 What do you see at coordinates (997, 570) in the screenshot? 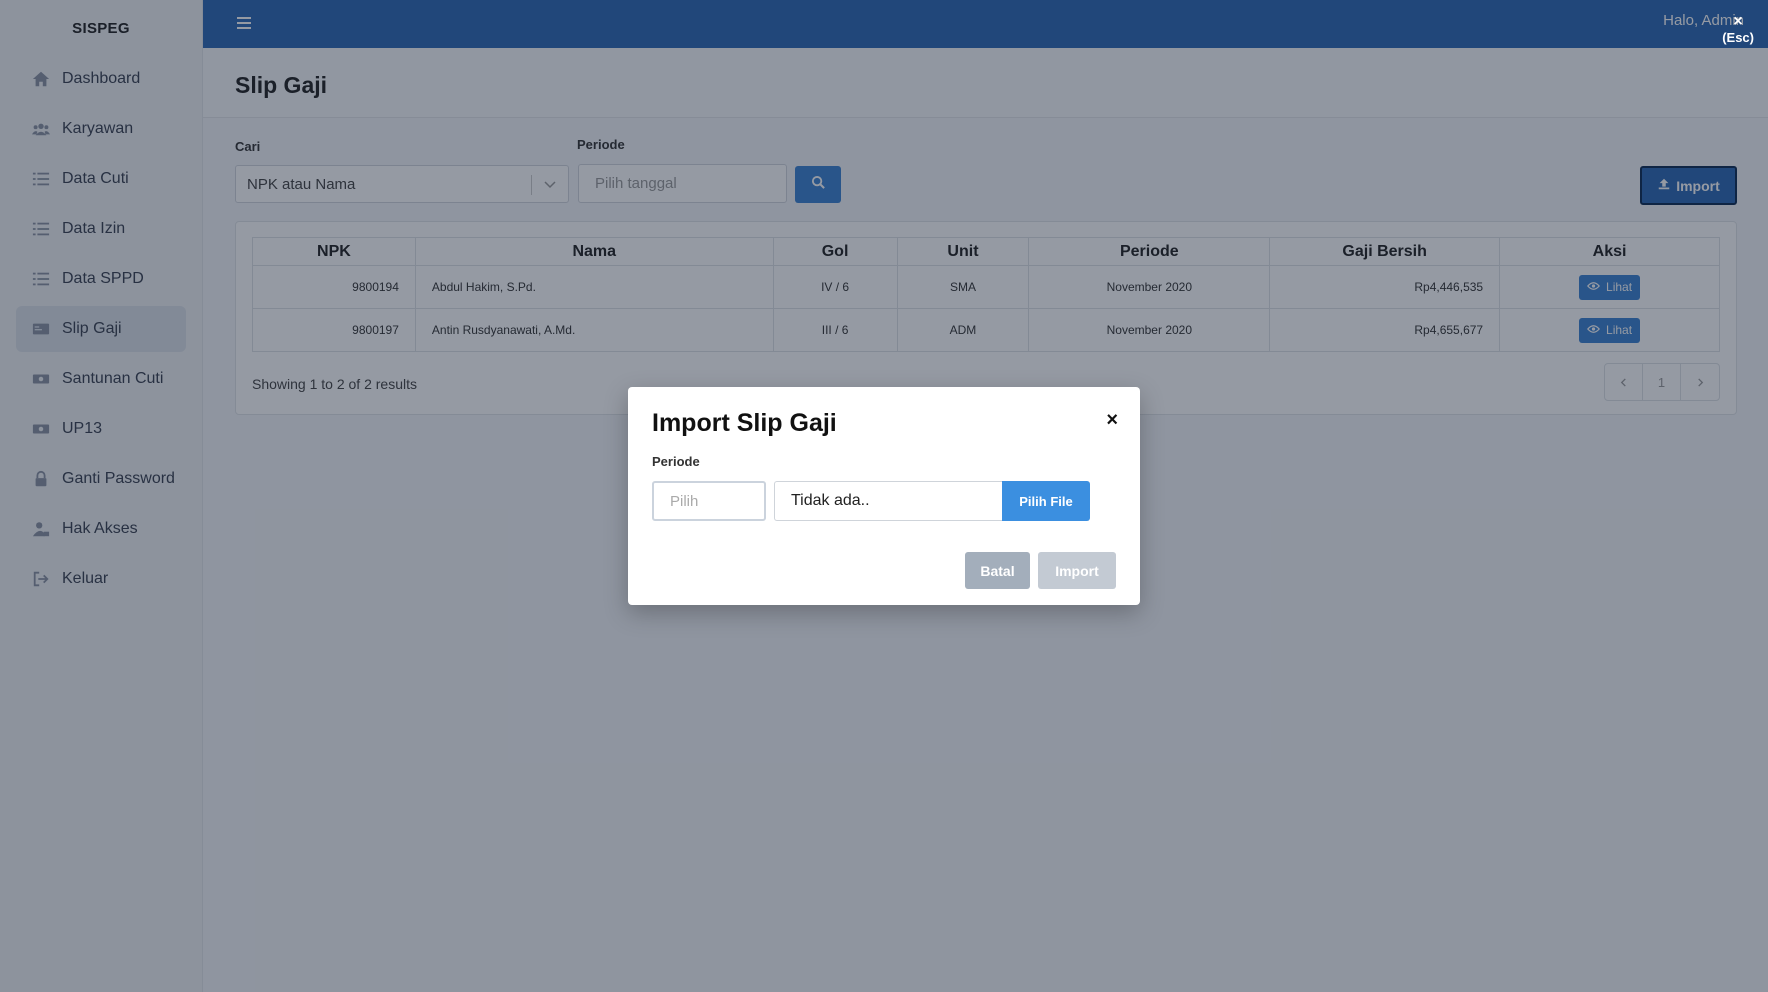
I see `cancel-button: Batal` at bounding box center [997, 570].